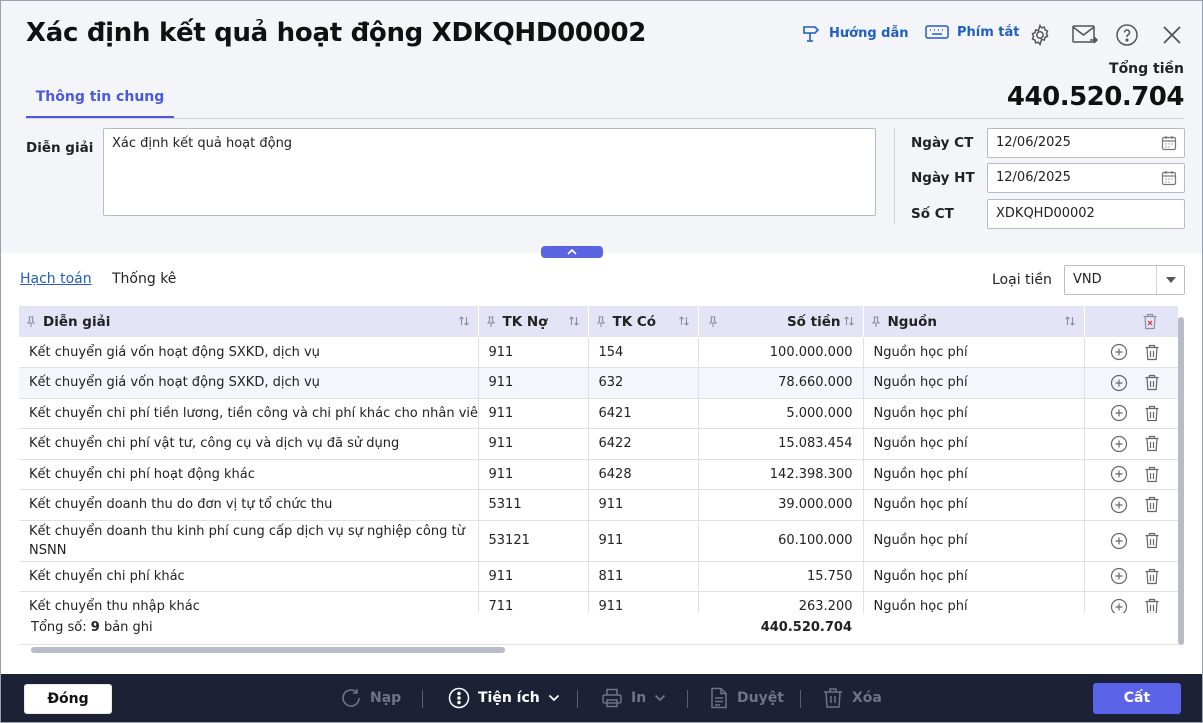 This screenshot has width=1203, height=723. What do you see at coordinates (489, 172) in the screenshot?
I see `description-textarea: Xác định kết quả hoạt động` at bounding box center [489, 172].